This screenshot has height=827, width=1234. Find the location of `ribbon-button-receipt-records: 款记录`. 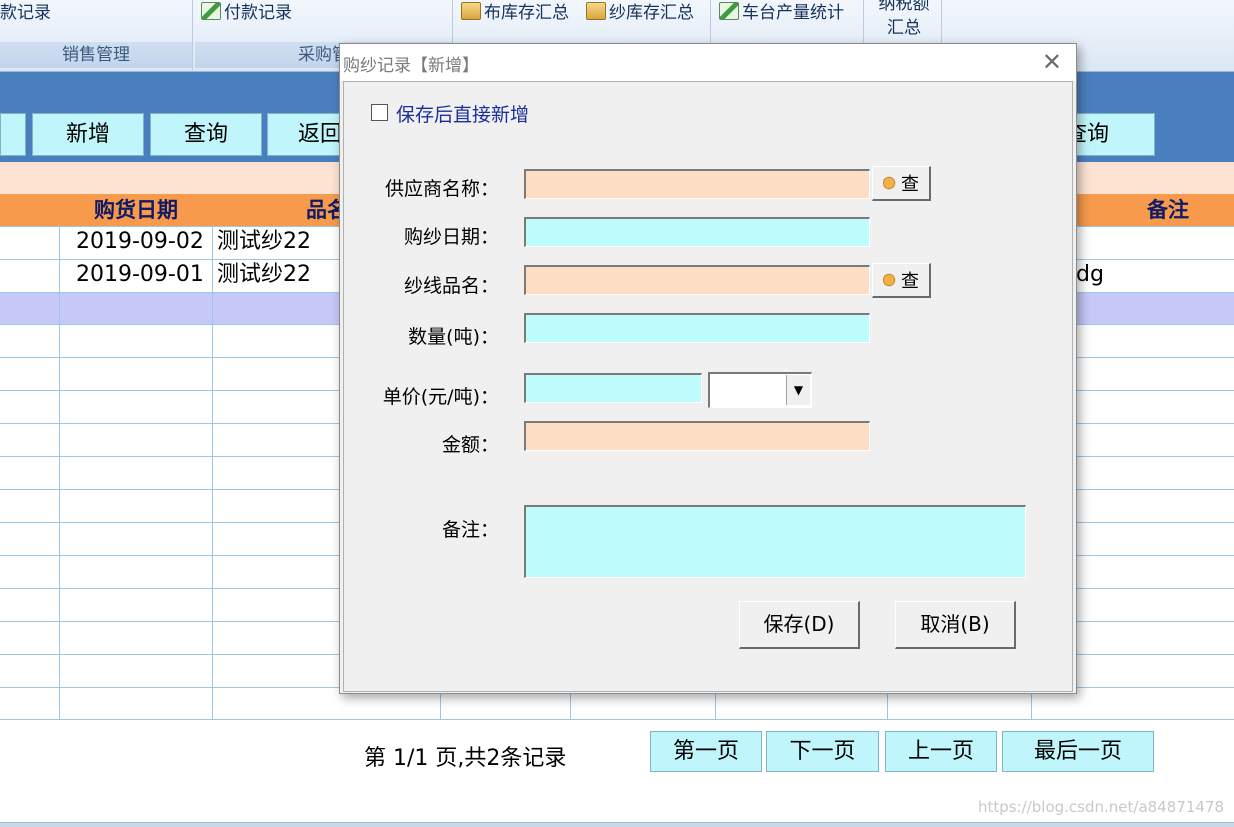

ribbon-button-receipt-records: 款记录 is located at coordinates (25, 11).